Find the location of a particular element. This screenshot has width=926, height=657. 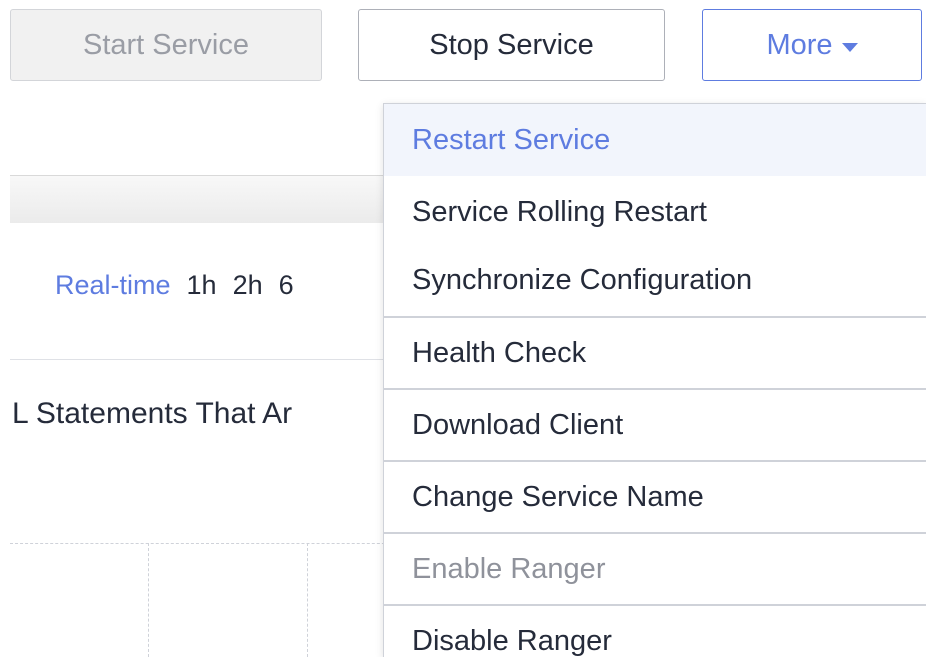

stop-service-button: Stop Service is located at coordinates (511, 45).